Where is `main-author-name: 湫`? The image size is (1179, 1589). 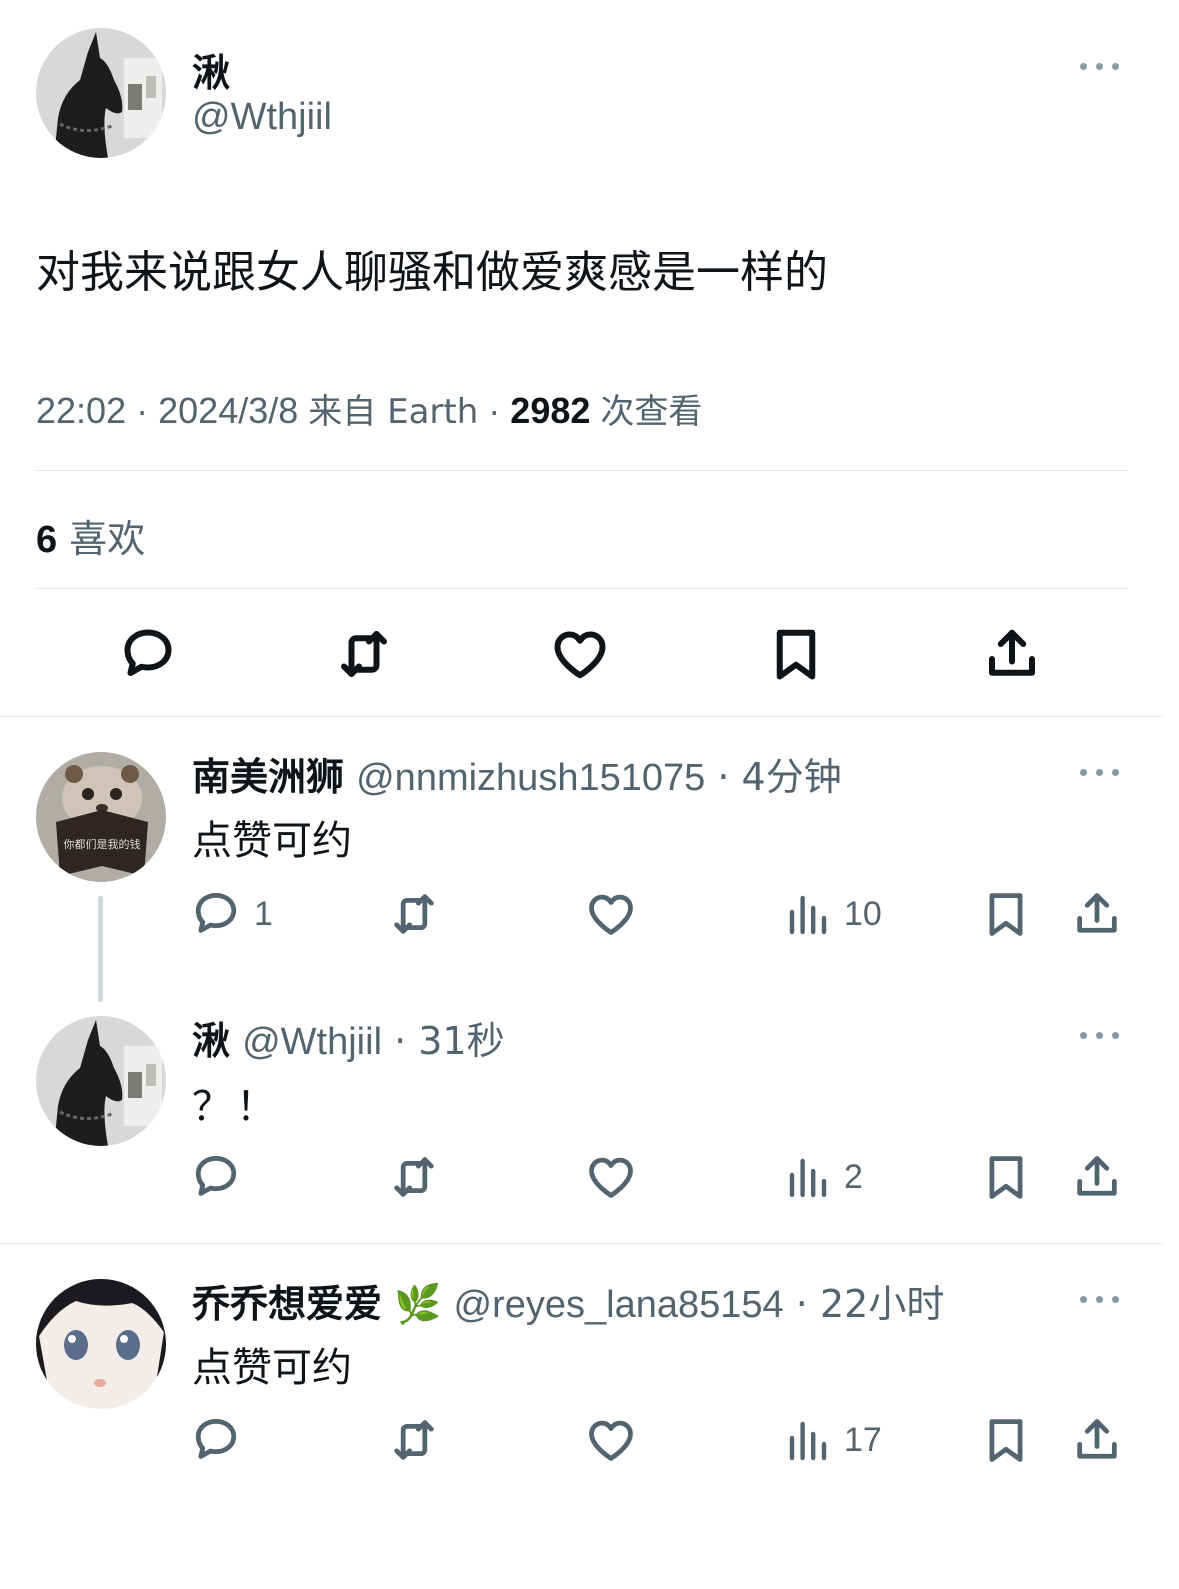
main-author-name: 湫 is located at coordinates (211, 69).